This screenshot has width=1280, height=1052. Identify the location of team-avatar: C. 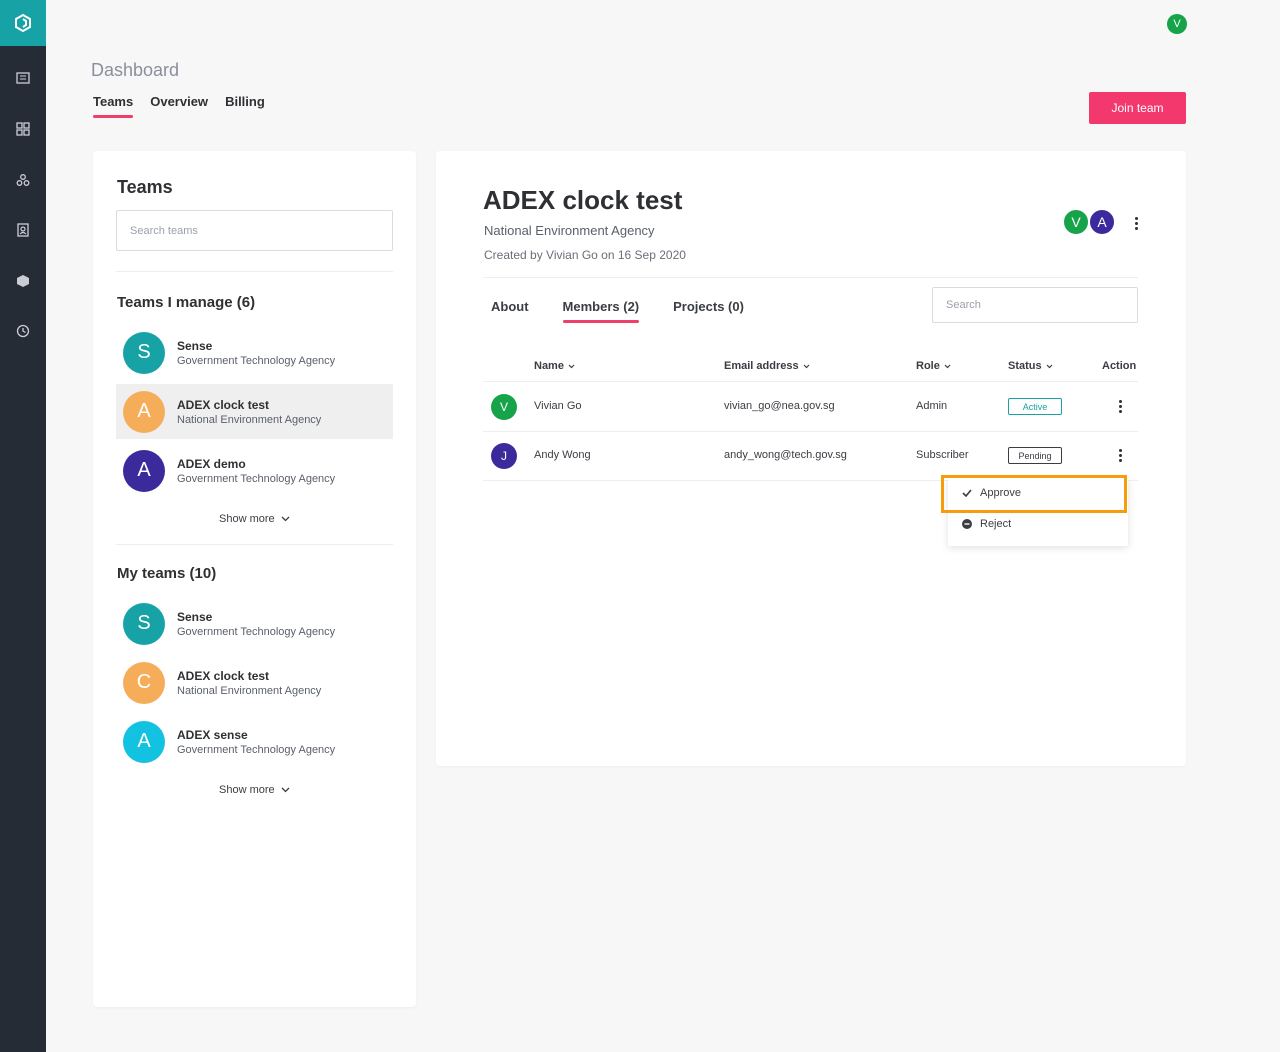
(144, 682).